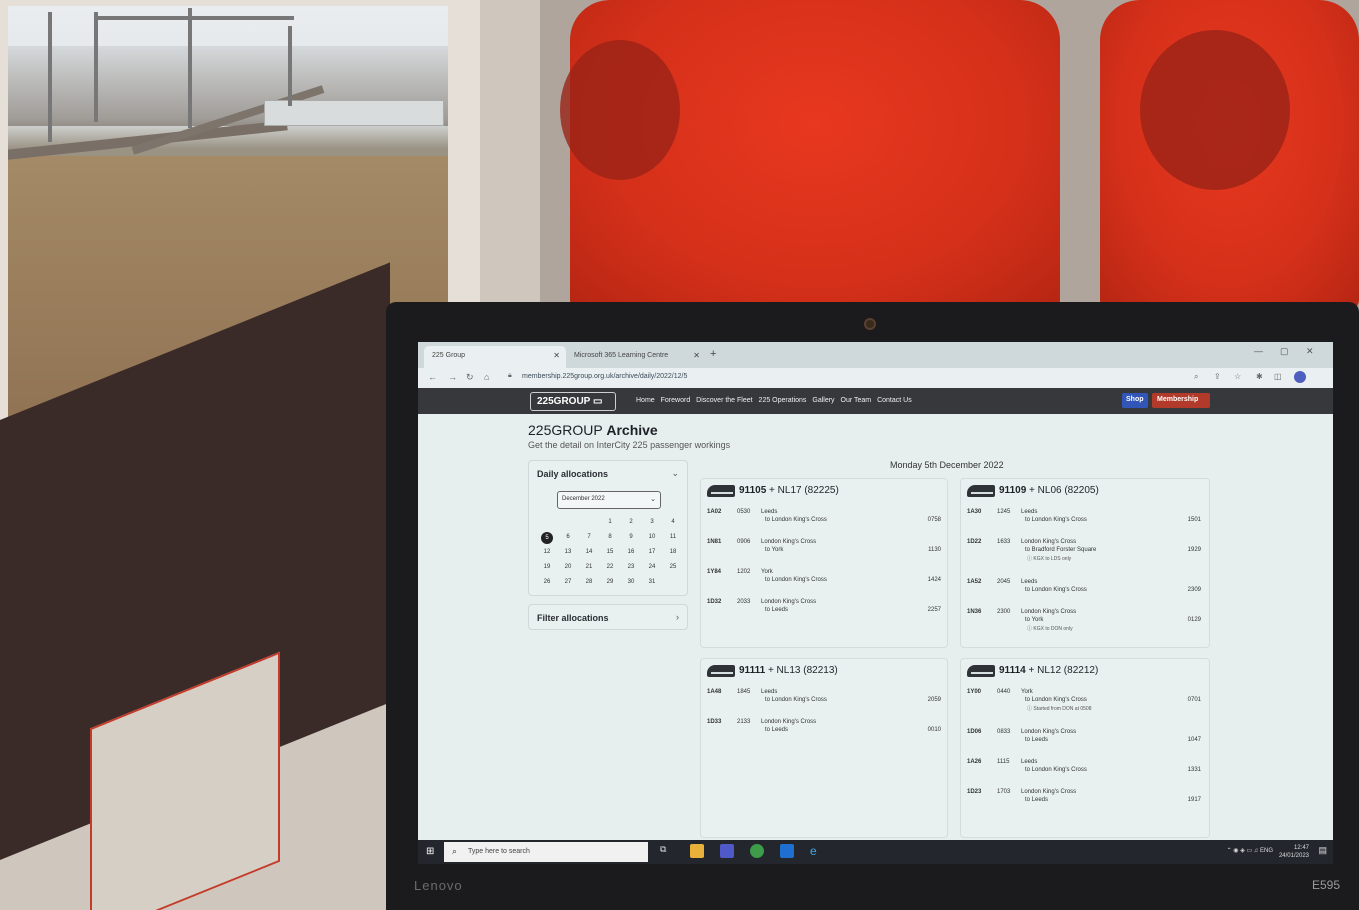 Image resolution: width=1359 pixels, height=910 pixels. I want to click on calendar-day: 19, so click(547, 567).